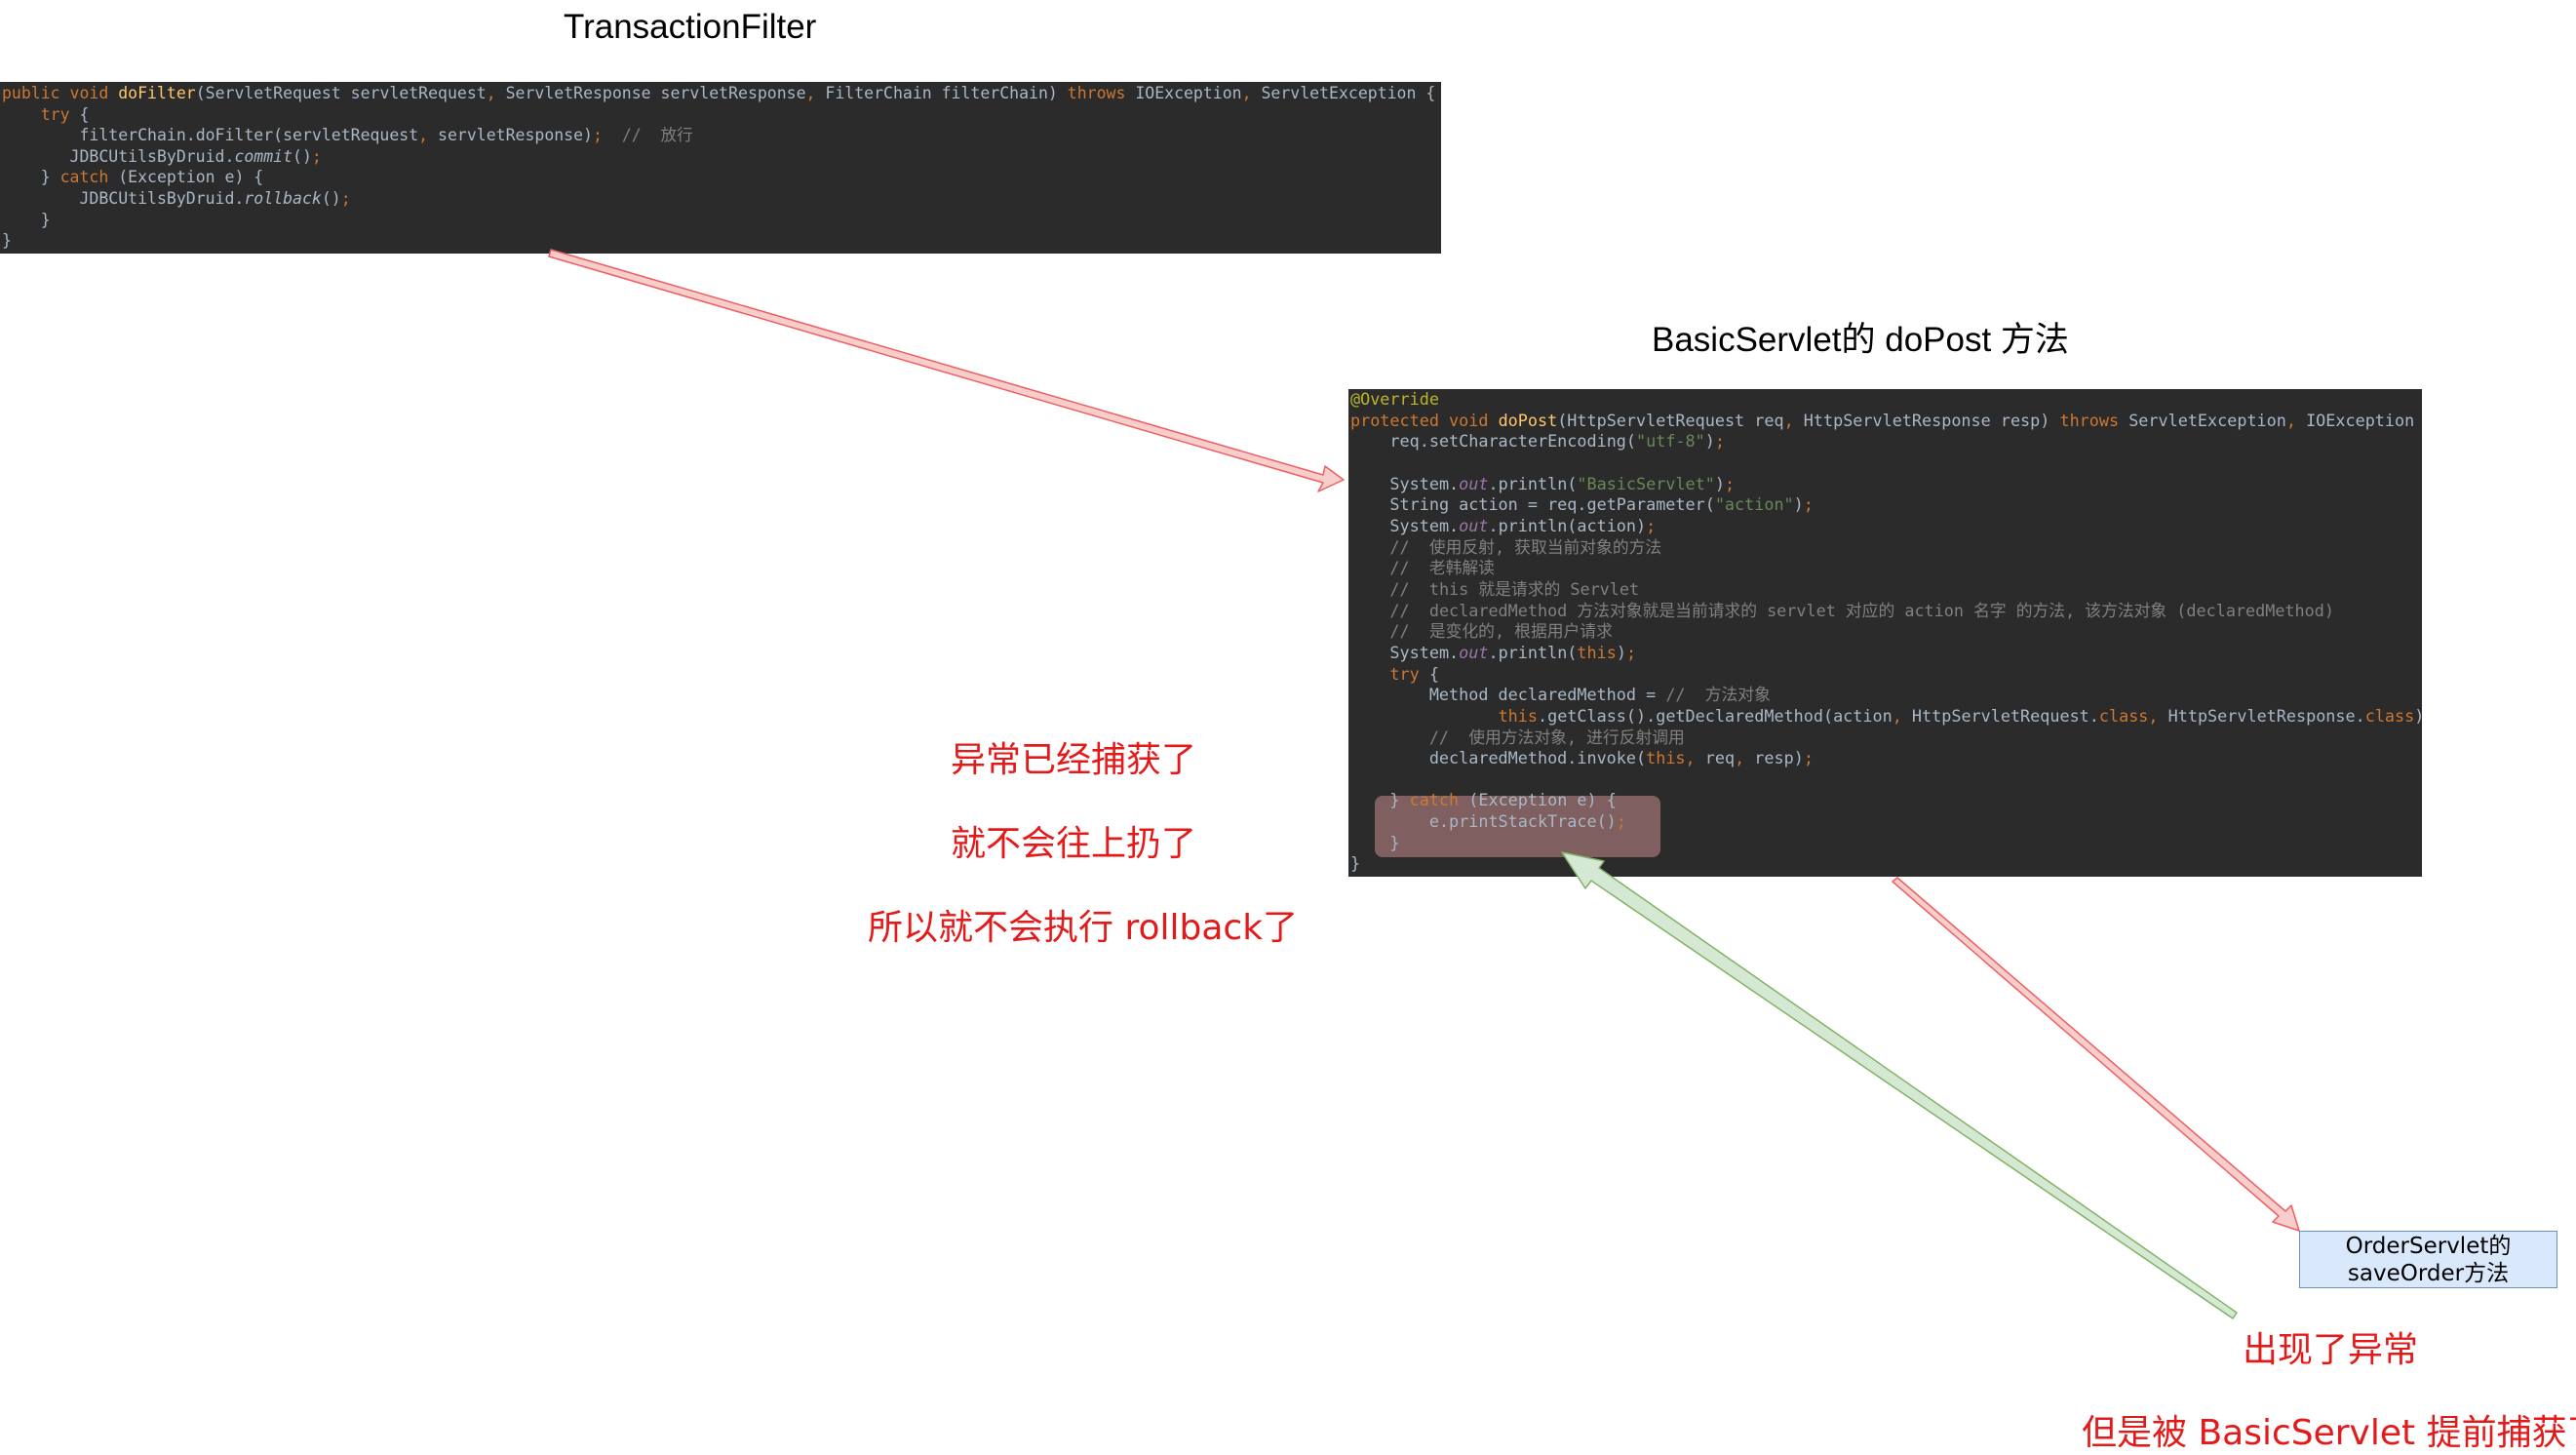 The height and width of the screenshot is (1455, 2576). I want to click on note-exception-caught: 异常已经捕获了, so click(1074, 760).